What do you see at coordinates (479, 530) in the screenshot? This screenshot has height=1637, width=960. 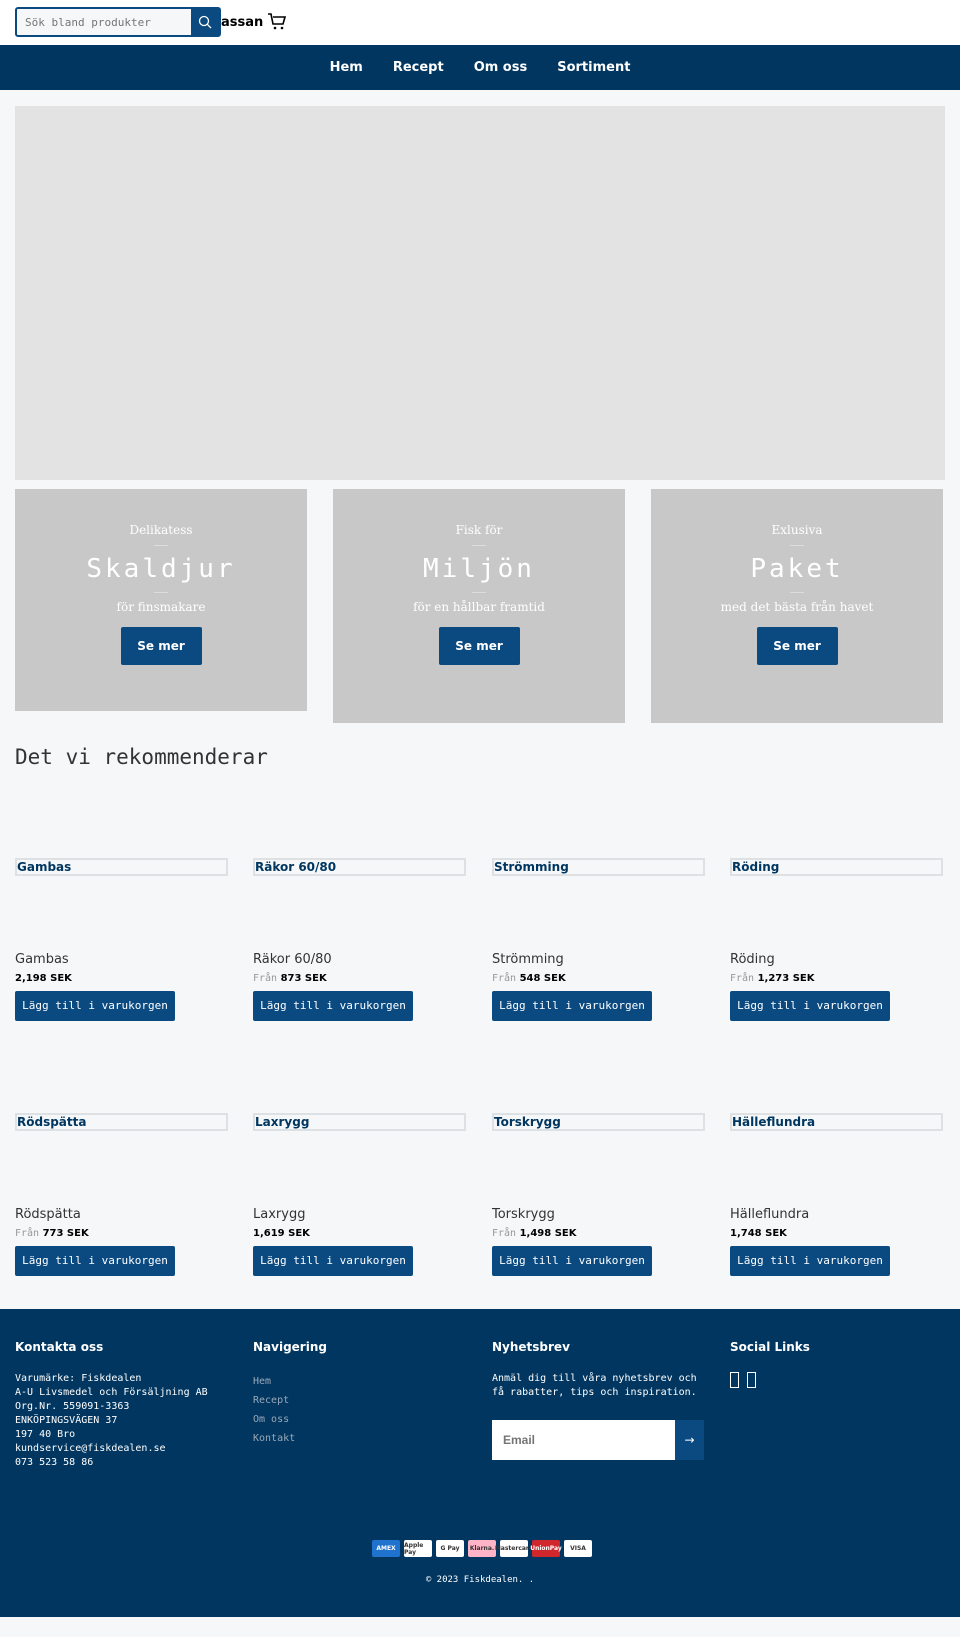 I see `promo-pre: Fisk för` at bounding box center [479, 530].